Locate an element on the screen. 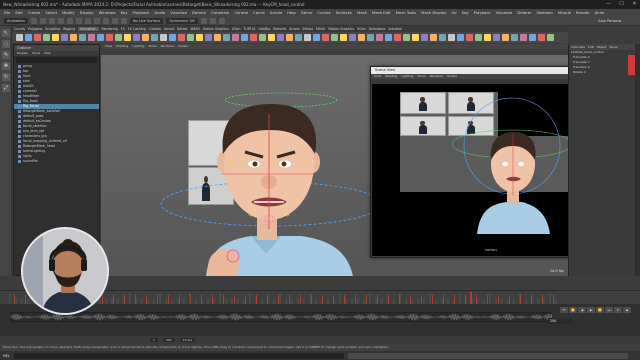 Image resolution: width=640 pixels, height=360 pixels. move-tool-icon: ✥ is located at coordinates (6, 66).